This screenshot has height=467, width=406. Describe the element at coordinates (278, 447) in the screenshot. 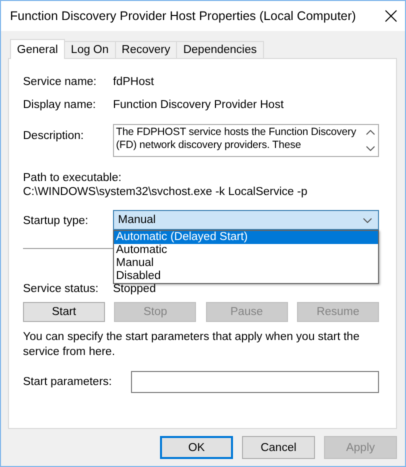

I see `dialog-button: Cancel` at that location.